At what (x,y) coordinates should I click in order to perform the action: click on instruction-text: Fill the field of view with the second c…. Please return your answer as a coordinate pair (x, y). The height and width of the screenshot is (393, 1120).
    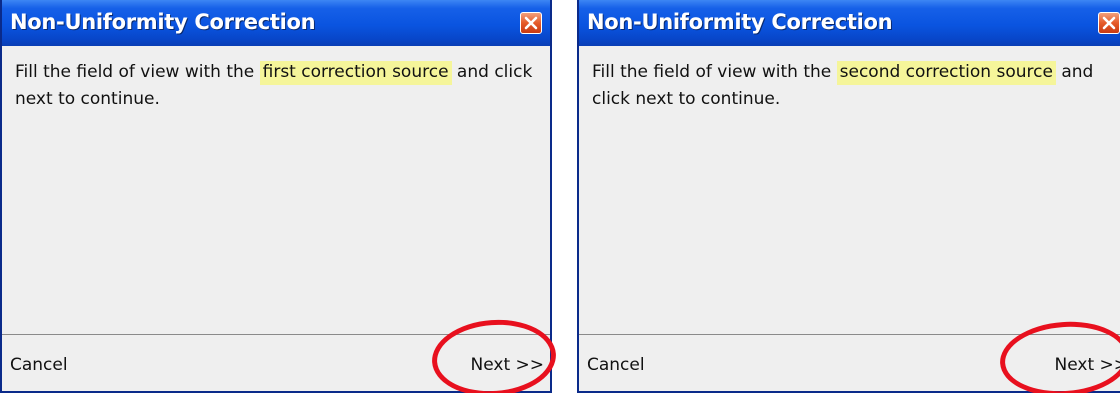
    Looking at the image, I should click on (852, 86).